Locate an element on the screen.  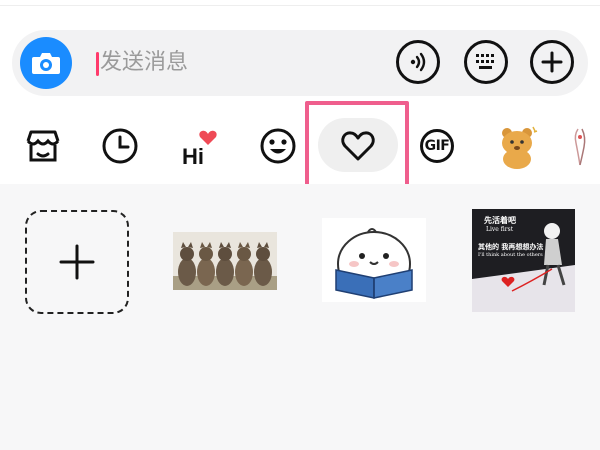
tab-favorites is located at coordinates (358, 146).